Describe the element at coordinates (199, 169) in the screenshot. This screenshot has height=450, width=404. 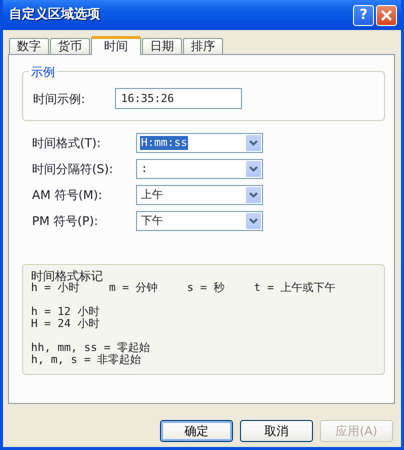
I see `dropdown-field: :` at that location.